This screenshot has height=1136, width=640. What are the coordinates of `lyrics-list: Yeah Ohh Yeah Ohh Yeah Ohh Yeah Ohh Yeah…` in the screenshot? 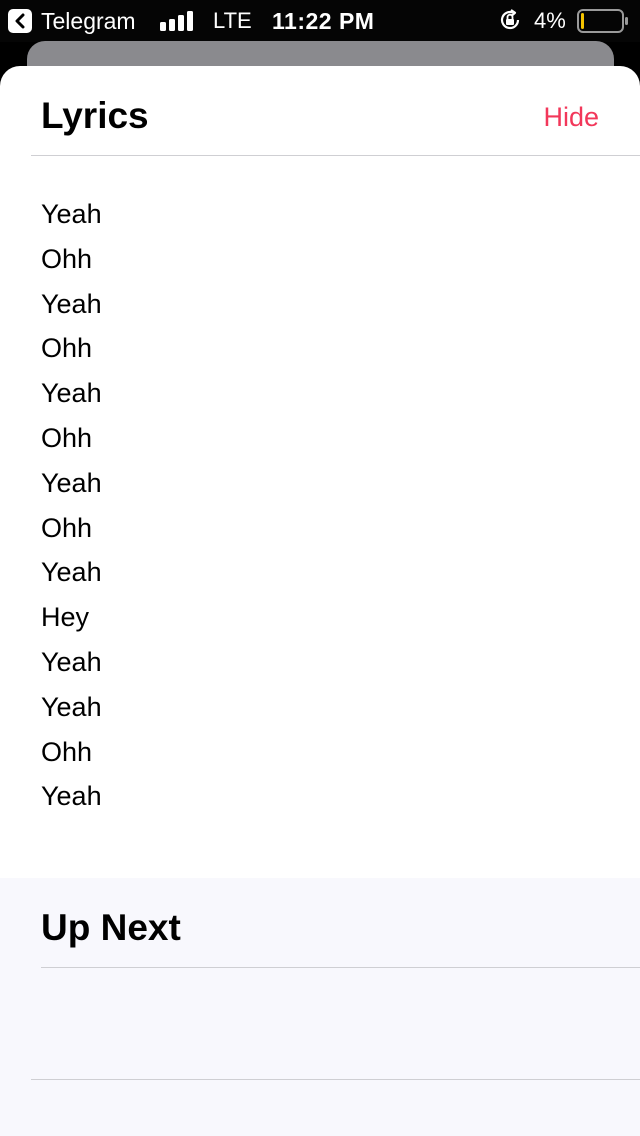 It's located at (71, 505).